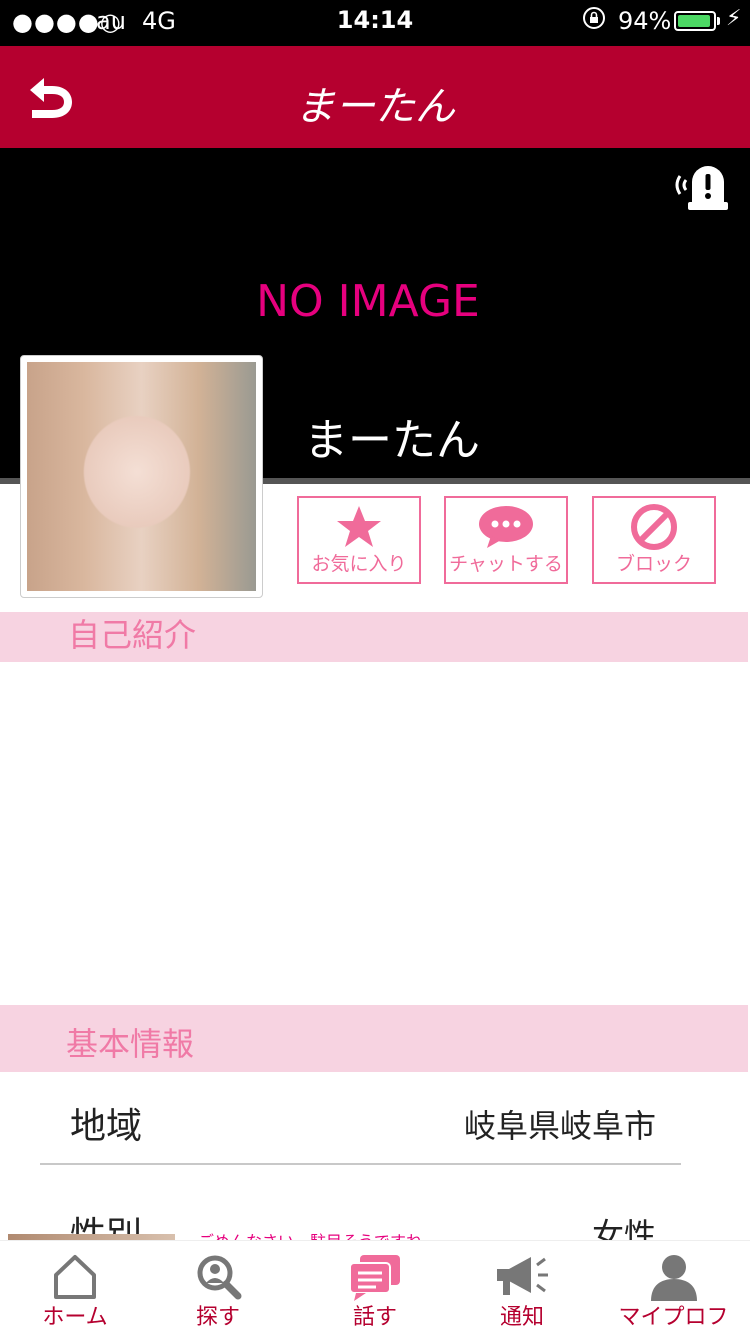 The image size is (750, 1335). What do you see at coordinates (673, 1317) in the screenshot?
I see `tab-my-profile-label: マイプロフ` at bounding box center [673, 1317].